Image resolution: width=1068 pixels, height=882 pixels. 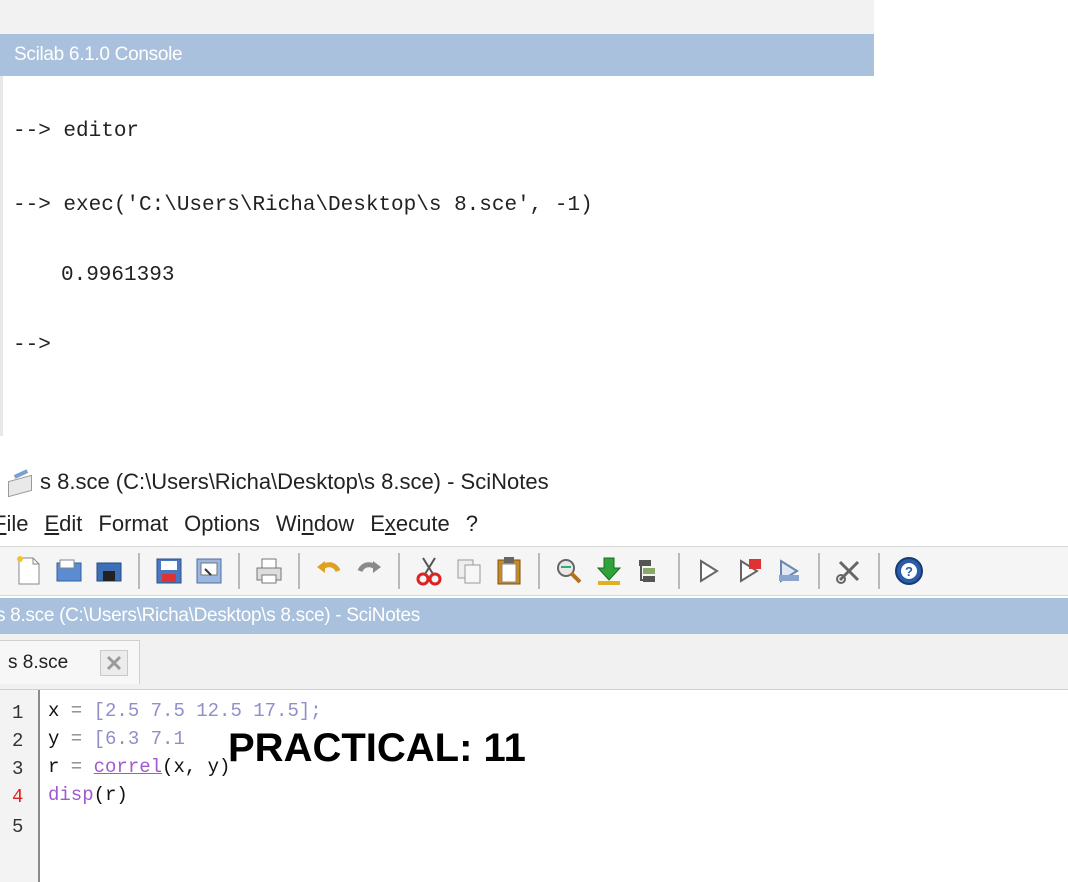 What do you see at coordinates (88, 795) in the screenshot?
I see `code-line: disp(r)` at bounding box center [88, 795].